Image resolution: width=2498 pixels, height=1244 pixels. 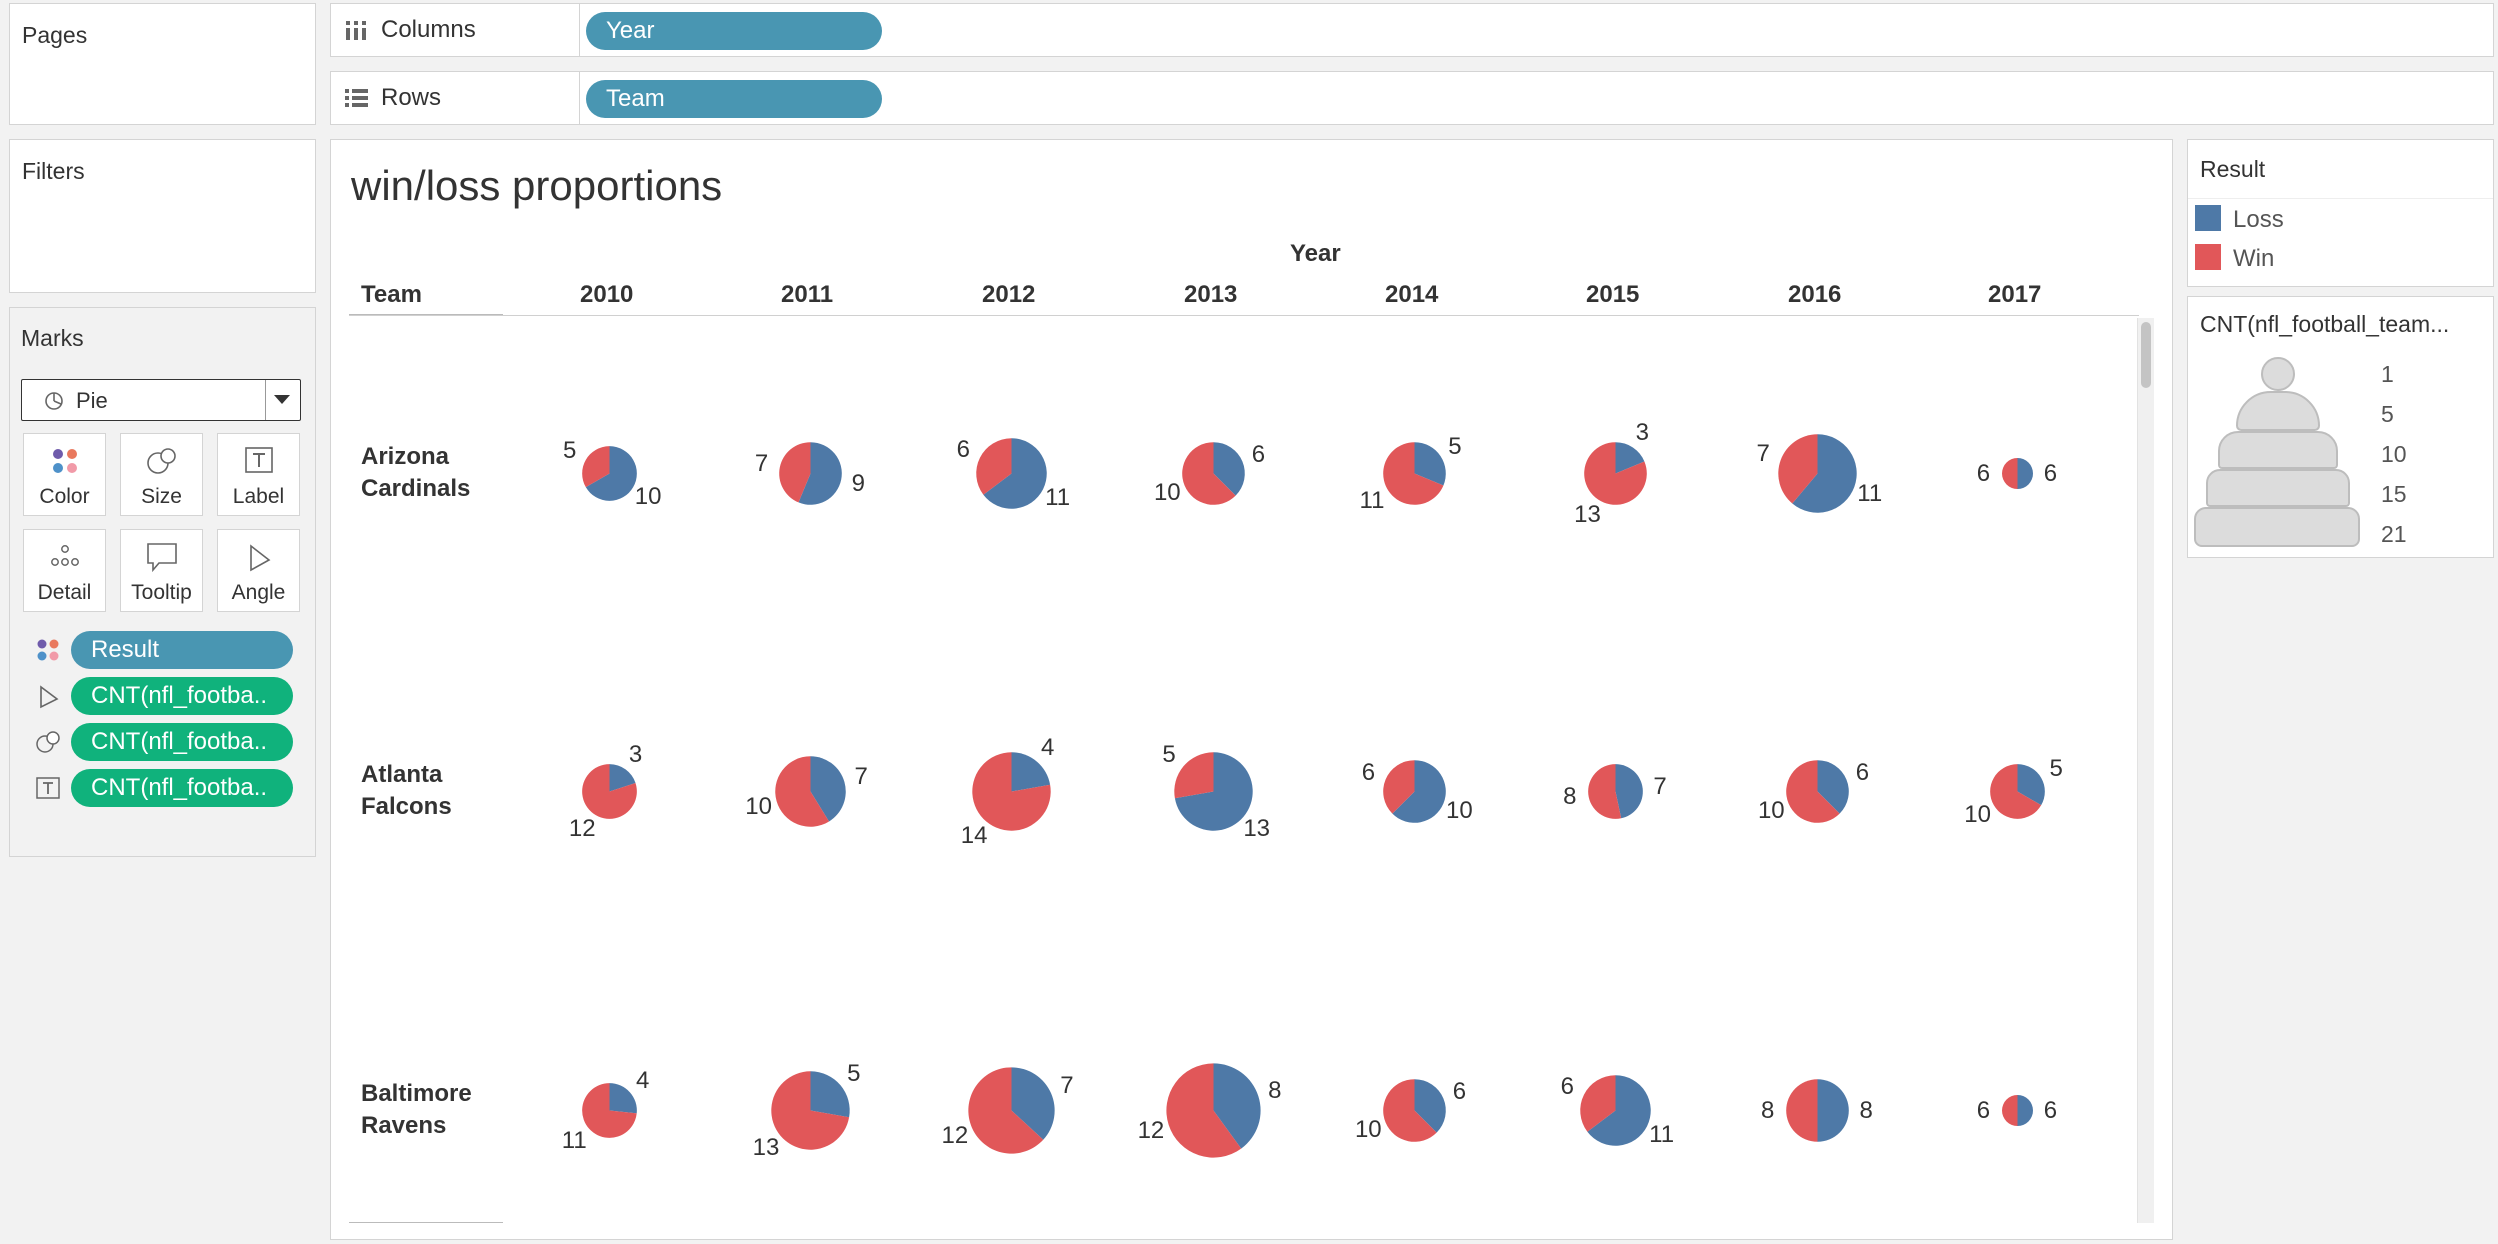 I want to click on size-value: 5, so click(x=2387, y=414).